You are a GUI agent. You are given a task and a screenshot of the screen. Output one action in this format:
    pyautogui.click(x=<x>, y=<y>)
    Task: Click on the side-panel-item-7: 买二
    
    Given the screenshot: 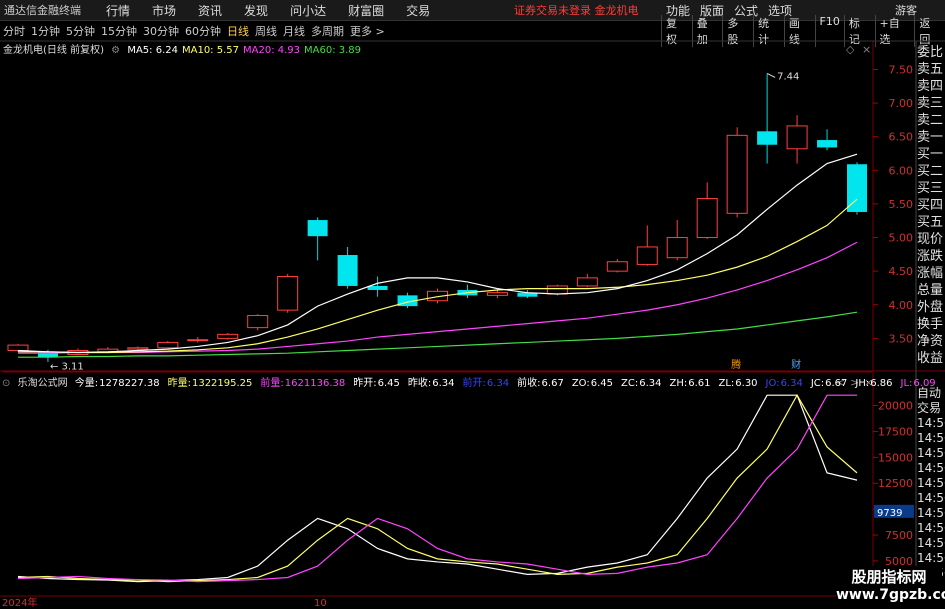 What is the action you would take?
    pyautogui.click(x=931, y=171)
    